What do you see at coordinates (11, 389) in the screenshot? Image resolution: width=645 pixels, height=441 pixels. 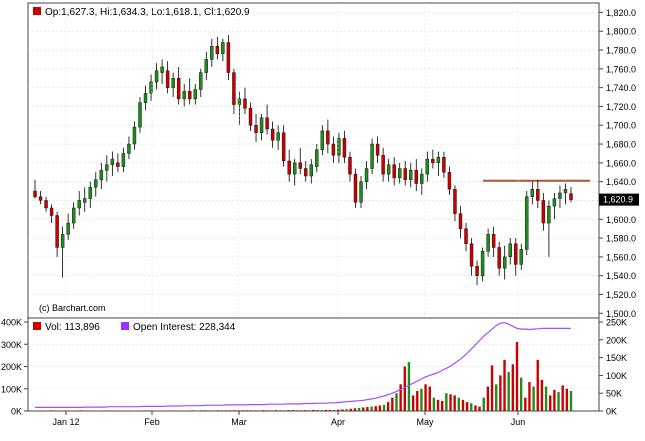 I see `volume-tick-label: 100K` at bounding box center [11, 389].